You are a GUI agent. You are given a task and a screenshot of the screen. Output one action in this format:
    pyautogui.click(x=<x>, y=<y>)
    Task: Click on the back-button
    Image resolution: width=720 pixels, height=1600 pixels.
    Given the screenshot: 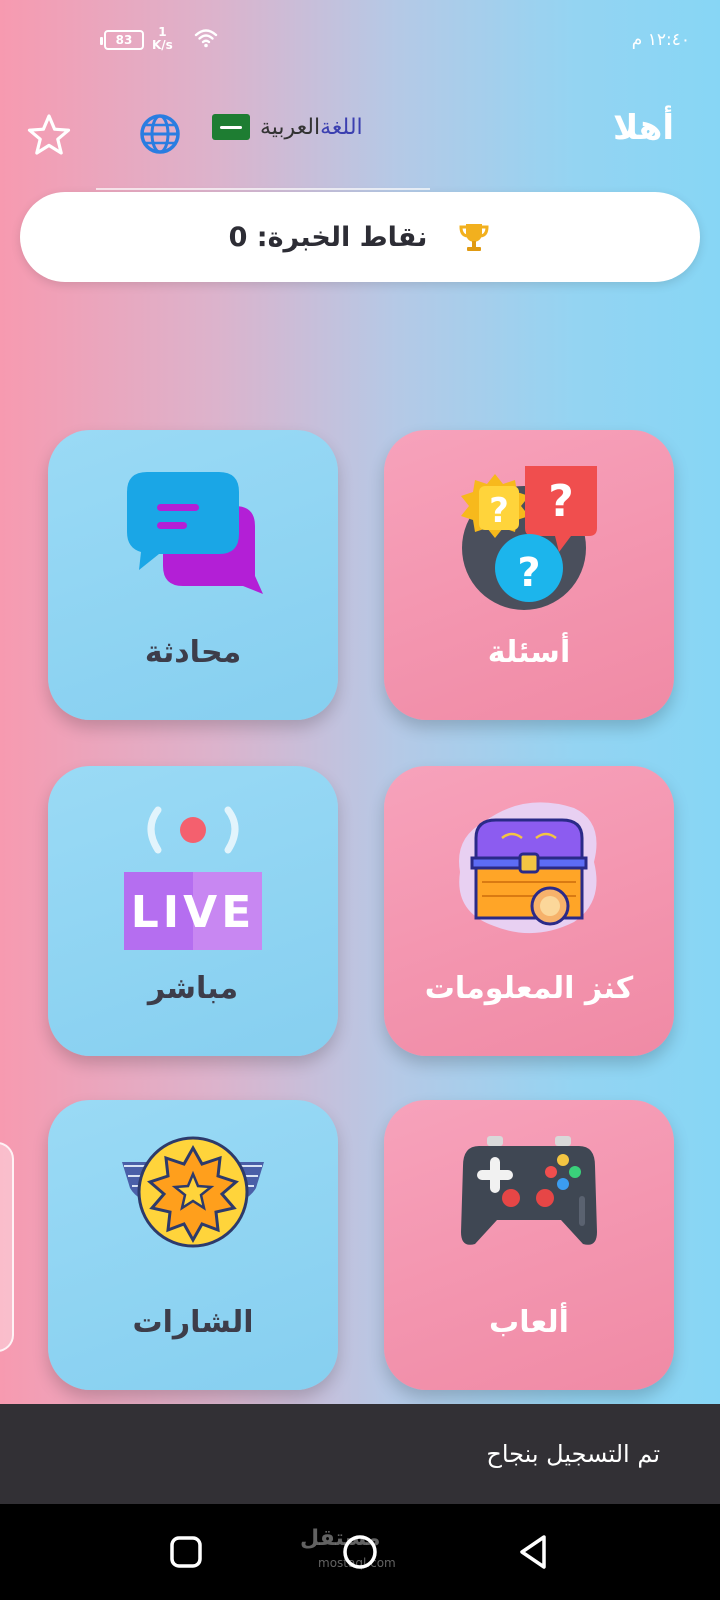 What is the action you would take?
    pyautogui.click(x=534, y=1552)
    